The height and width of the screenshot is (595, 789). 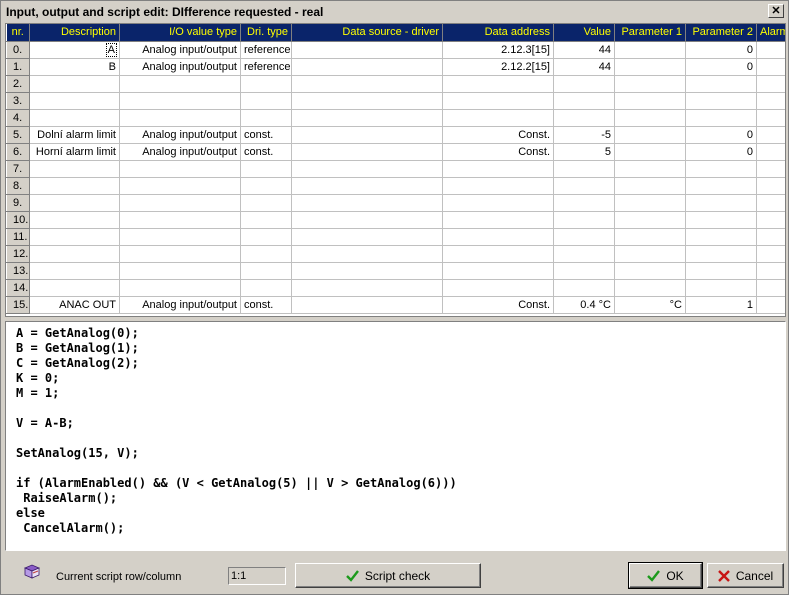 I want to click on table-row: 7., so click(x=395, y=168).